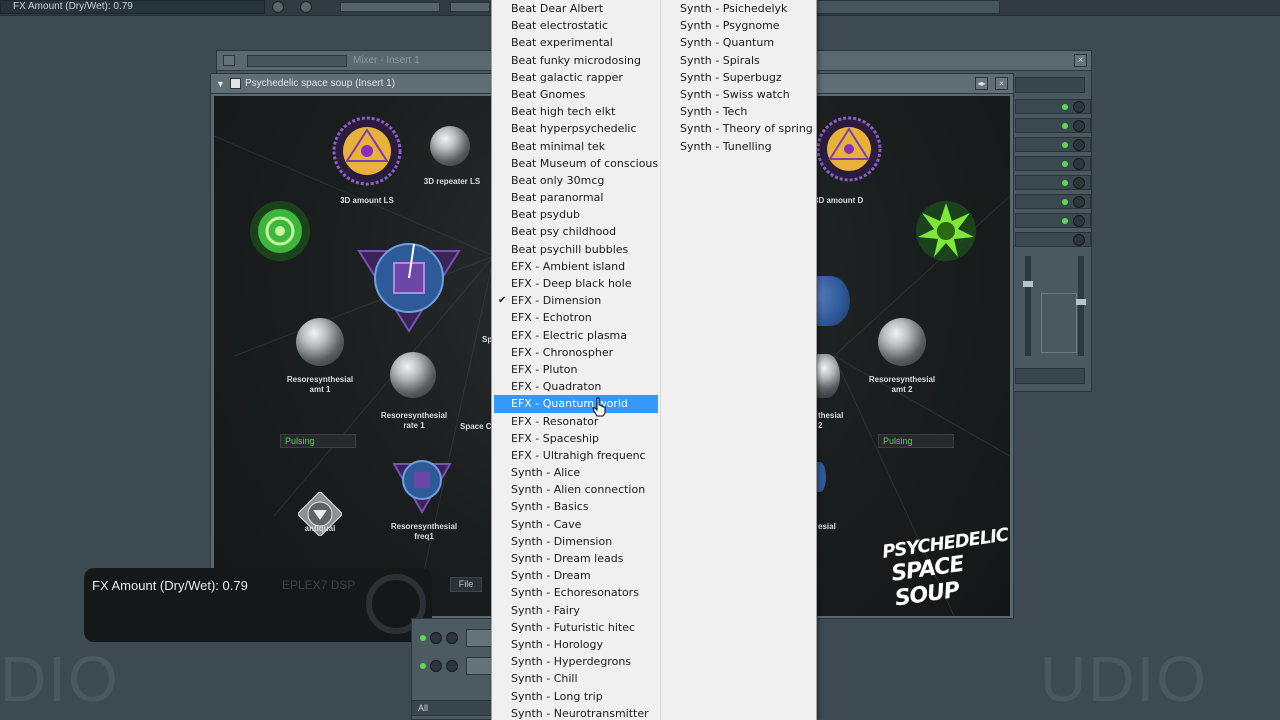  What do you see at coordinates (576, 249) in the screenshot?
I see `menu-item: Beat psychill bubbles` at bounding box center [576, 249].